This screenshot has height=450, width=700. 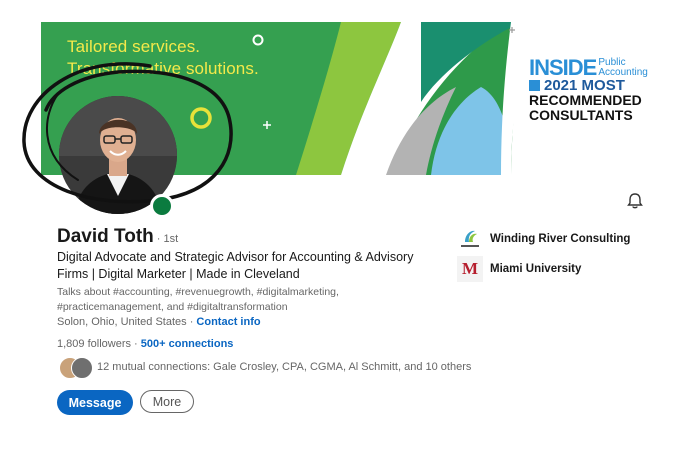 What do you see at coordinates (228, 322) in the screenshot?
I see `contact-info-link: Contact info` at bounding box center [228, 322].